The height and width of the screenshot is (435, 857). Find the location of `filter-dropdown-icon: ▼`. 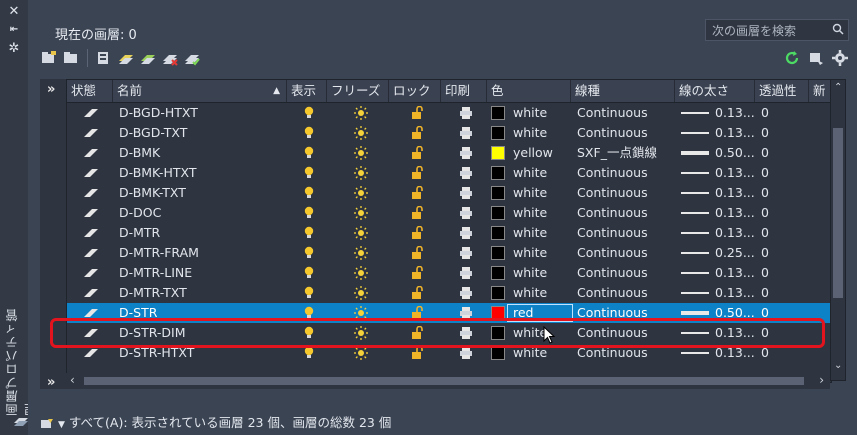

filter-dropdown-icon: ▼ is located at coordinates (61, 425).